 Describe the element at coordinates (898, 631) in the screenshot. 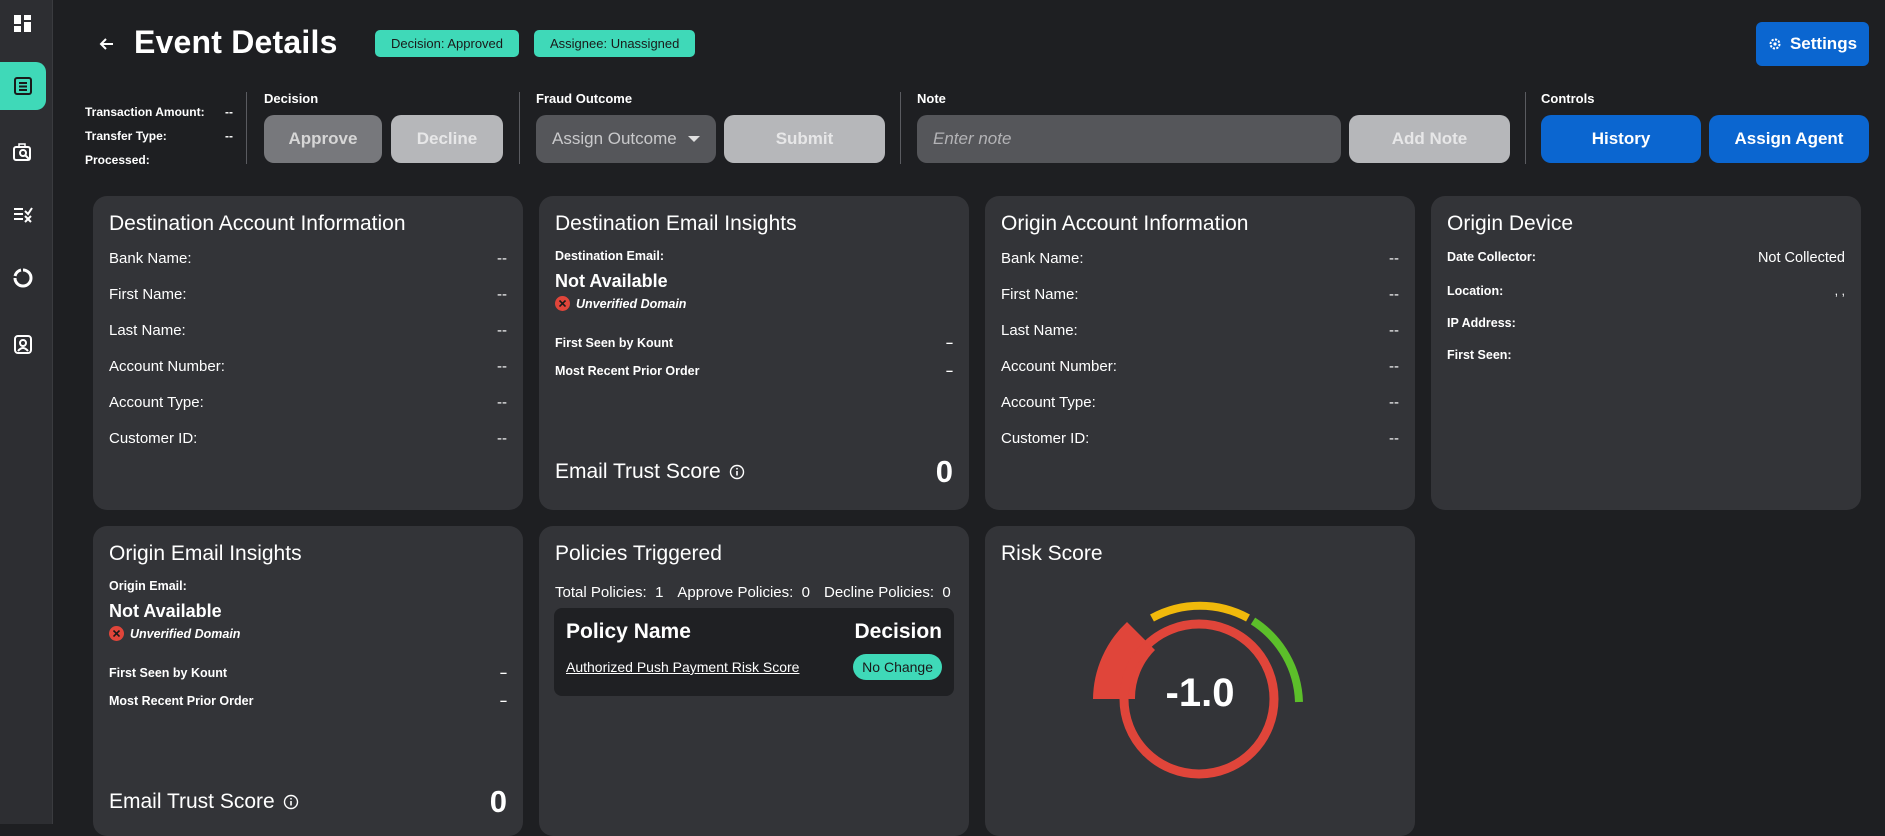

I see `decision-header: Decision` at that location.